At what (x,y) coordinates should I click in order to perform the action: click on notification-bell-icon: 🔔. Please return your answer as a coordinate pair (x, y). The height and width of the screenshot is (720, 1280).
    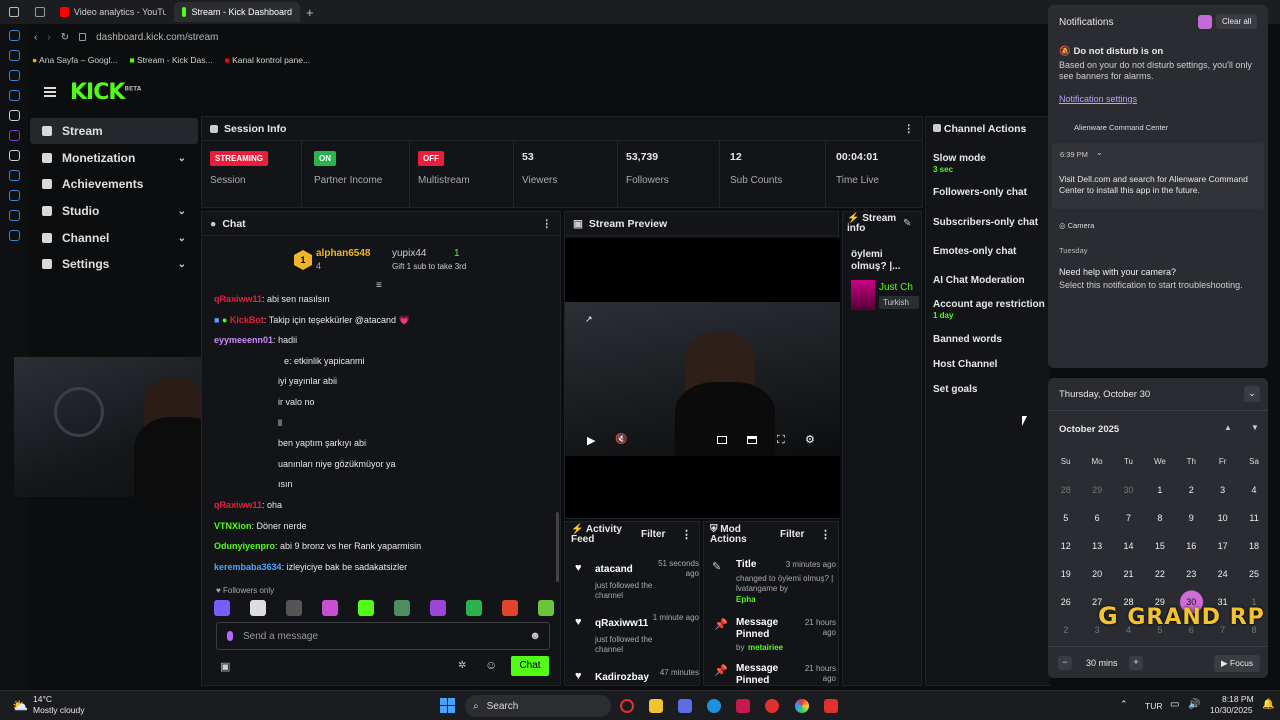
    Looking at the image, I should click on (1268, 704).